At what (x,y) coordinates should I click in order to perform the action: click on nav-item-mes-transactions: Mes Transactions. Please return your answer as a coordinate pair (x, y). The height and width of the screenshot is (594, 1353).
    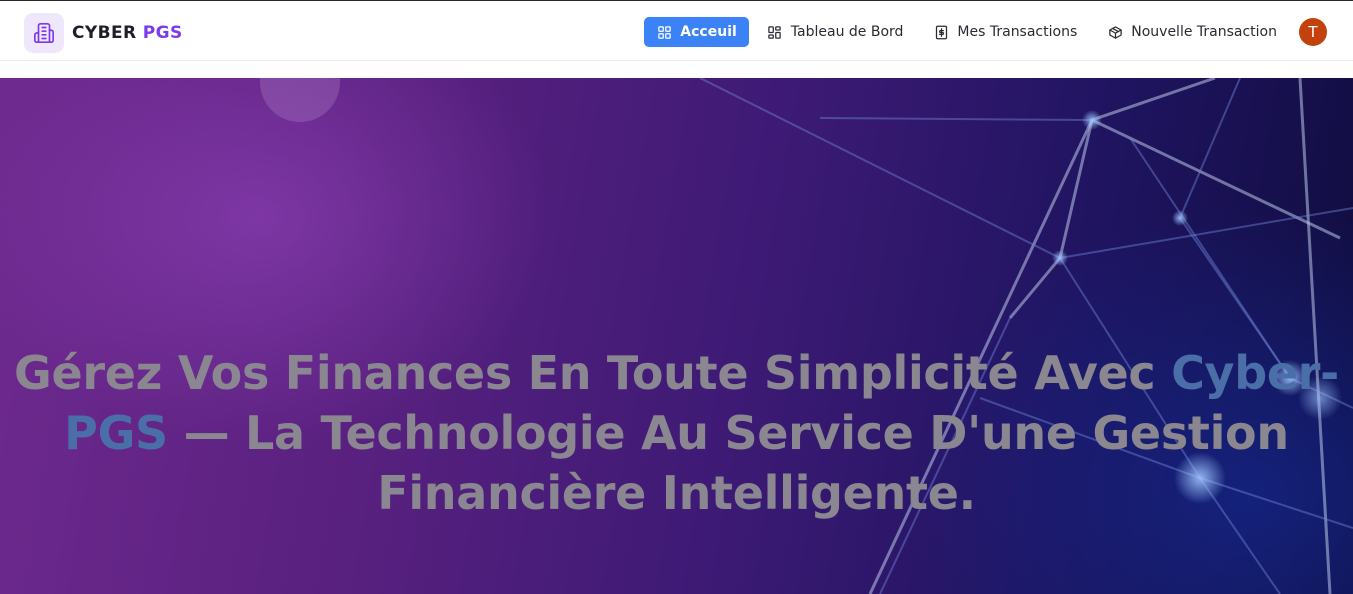
    Looking at the image, I should click on (1005, 32).